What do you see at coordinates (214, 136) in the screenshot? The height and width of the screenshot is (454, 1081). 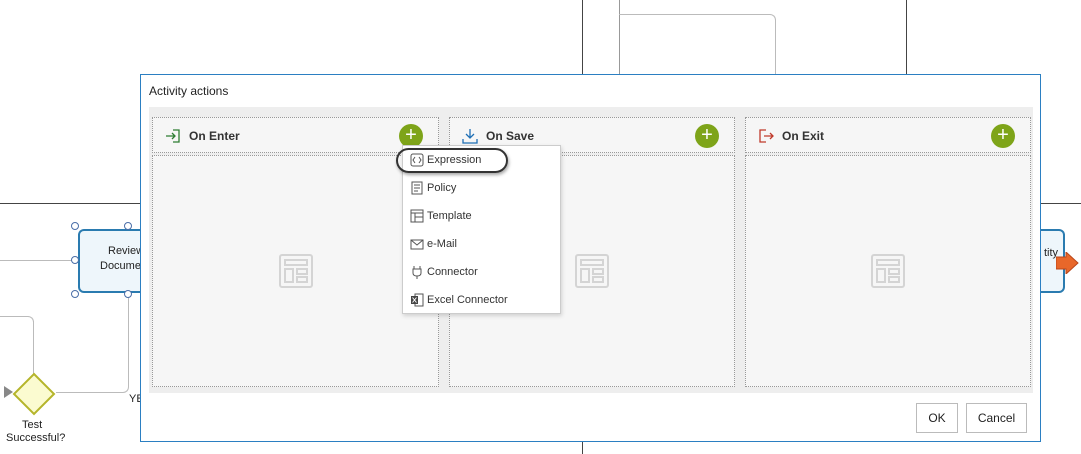 I see `panel-title: On Enter` at bounding box center [214, 136].